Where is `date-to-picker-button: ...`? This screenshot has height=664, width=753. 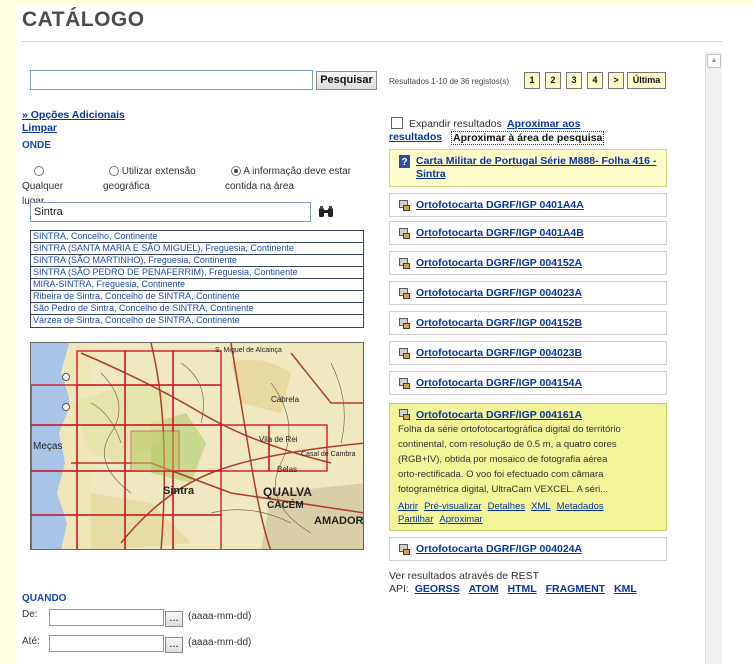
date-to-picker-button: ... is located at coordinates (174, 645).